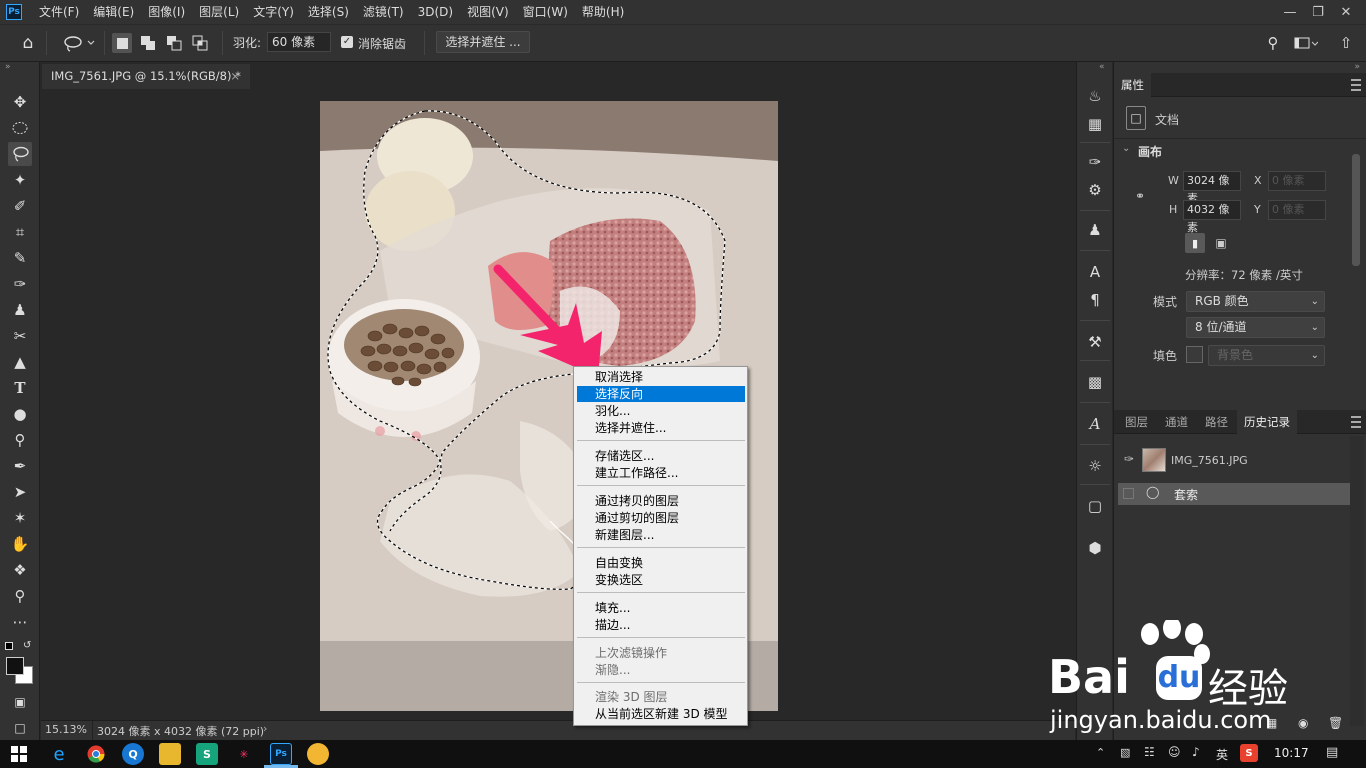  Describe the element at coordinates (1140, 196) in the screenshot. I see `link-icon: ⚭` at that location.